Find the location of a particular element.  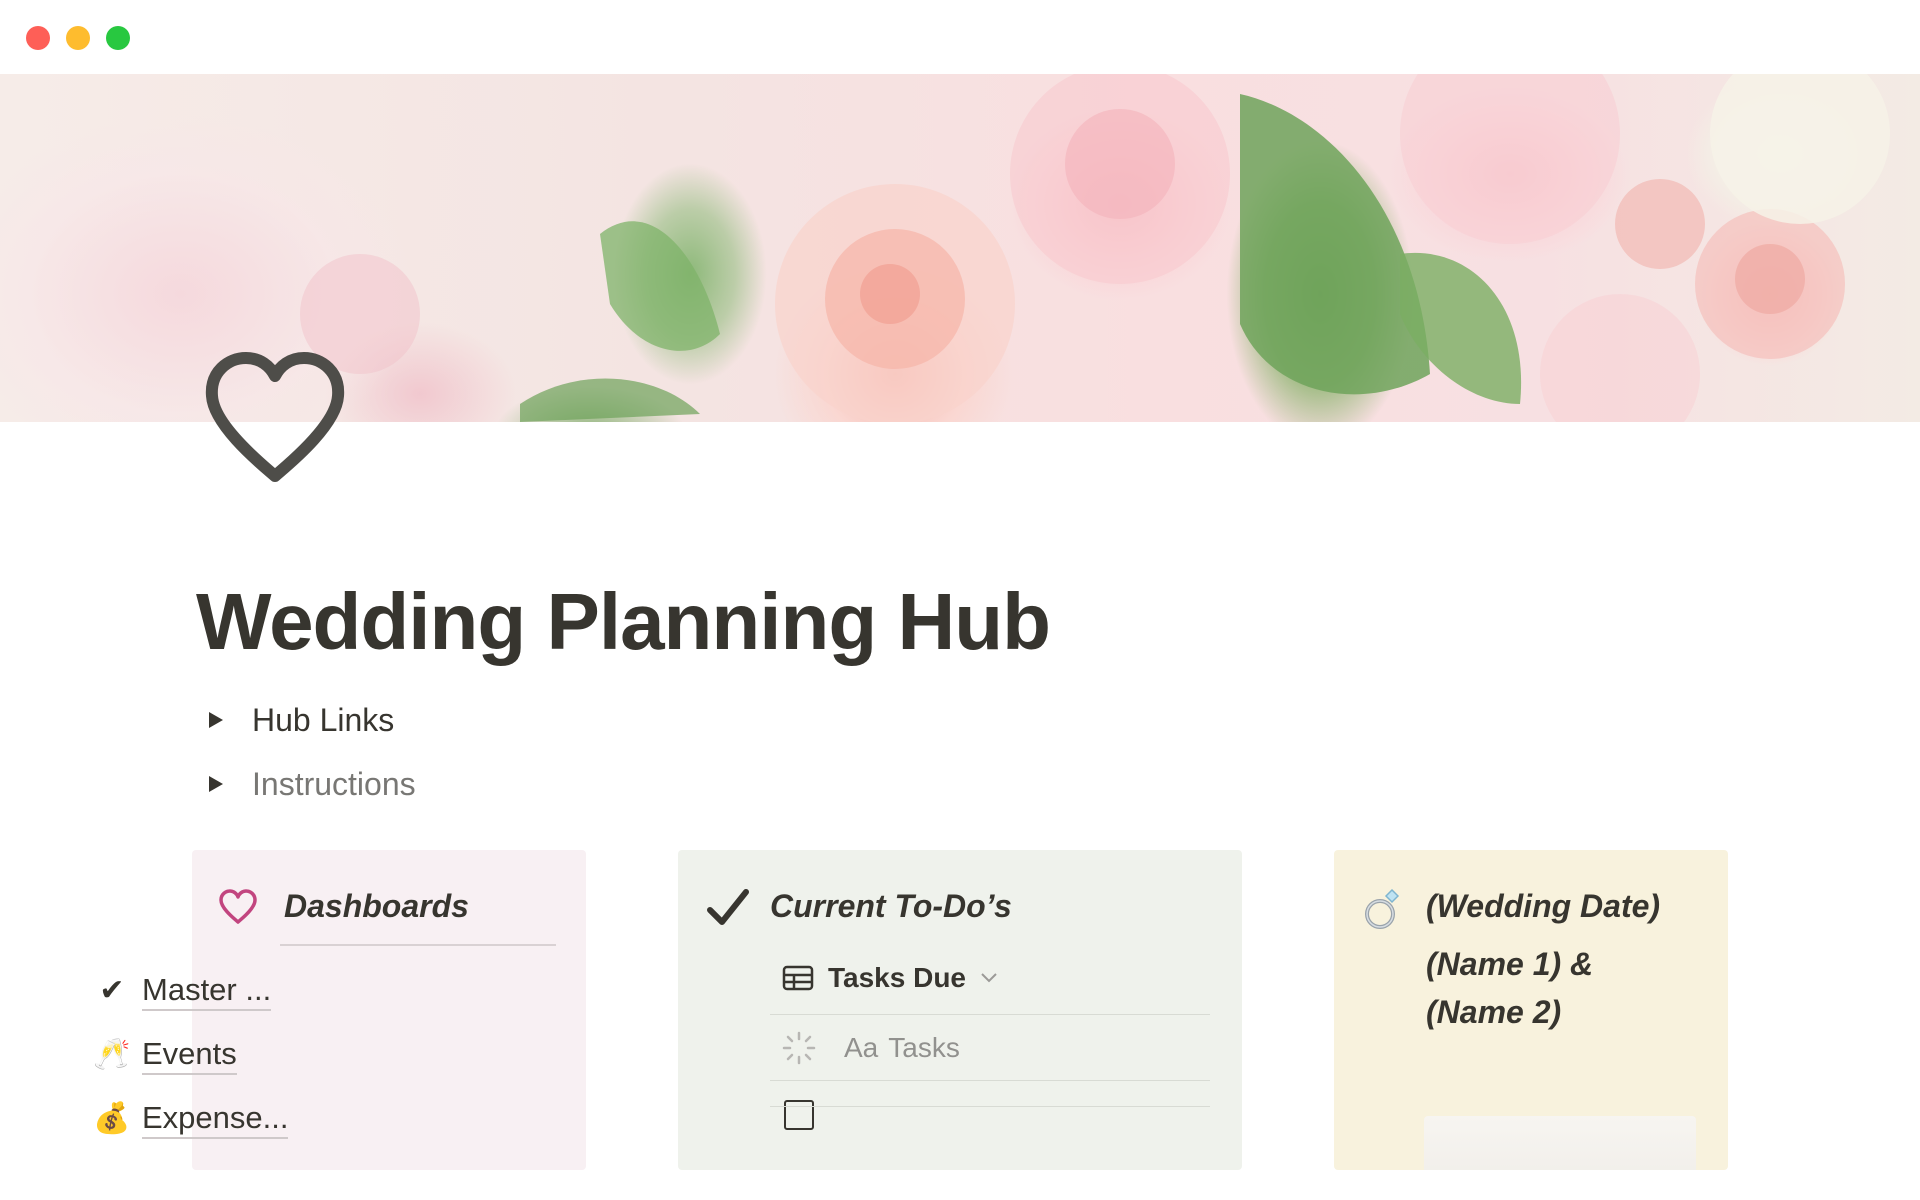

toggle-hub-links: Hub Links is located at coordinates (300, 720).